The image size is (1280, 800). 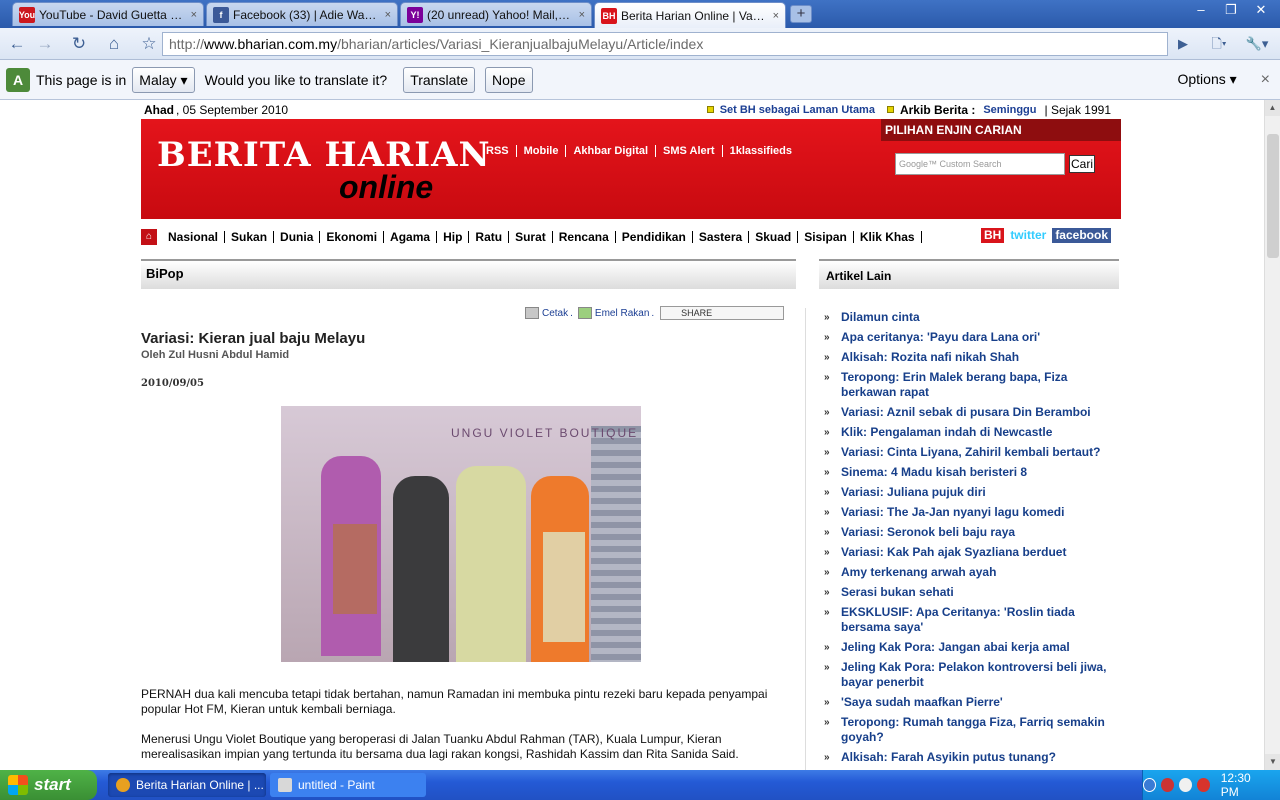 I want to click on page-menu-icon: 🗋▾, so click(x=1219, y=44).